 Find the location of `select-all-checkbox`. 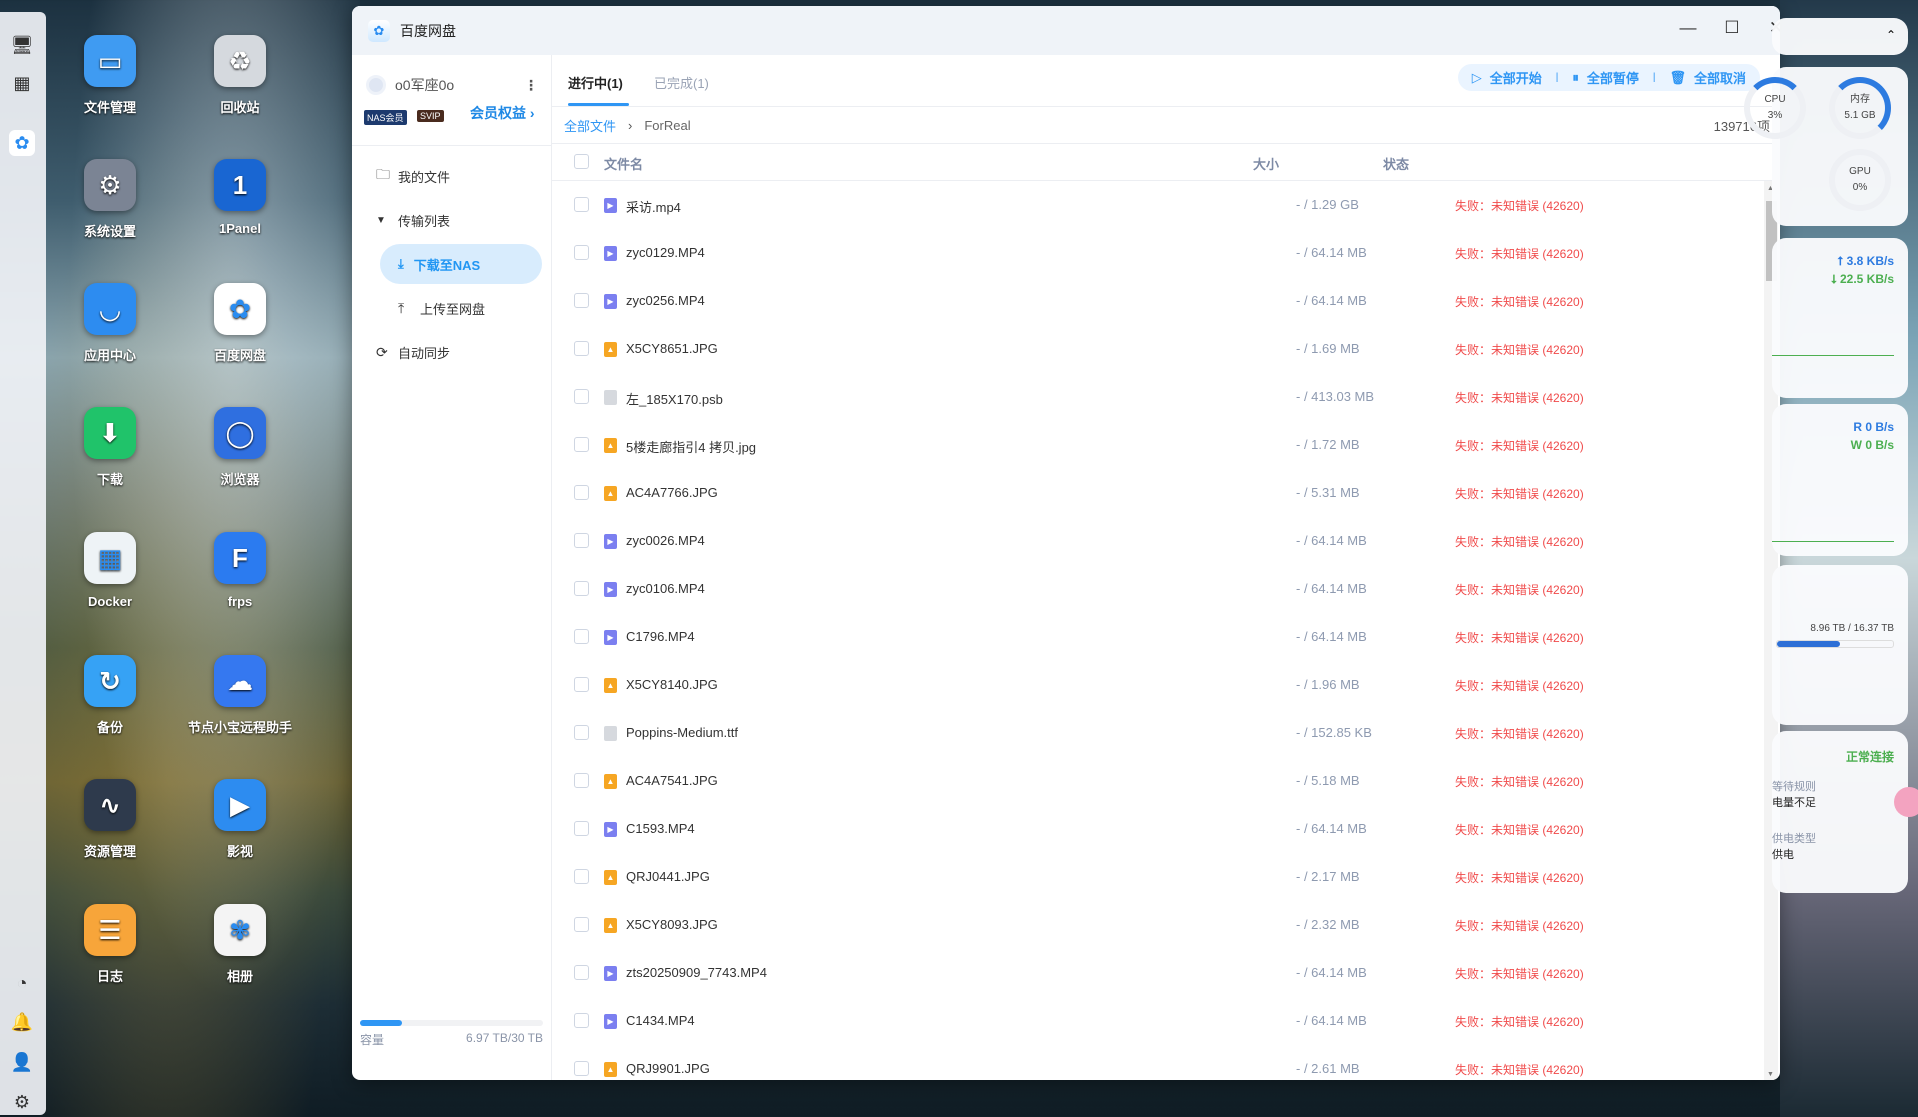

select-all-checkbox is located at coordinates (581, 161).